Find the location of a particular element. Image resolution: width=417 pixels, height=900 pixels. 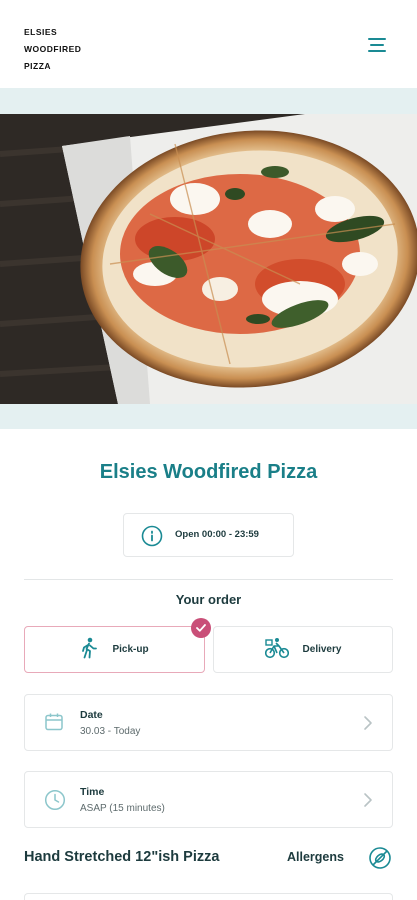

date-label: Date is located at coordinates (91, 715).